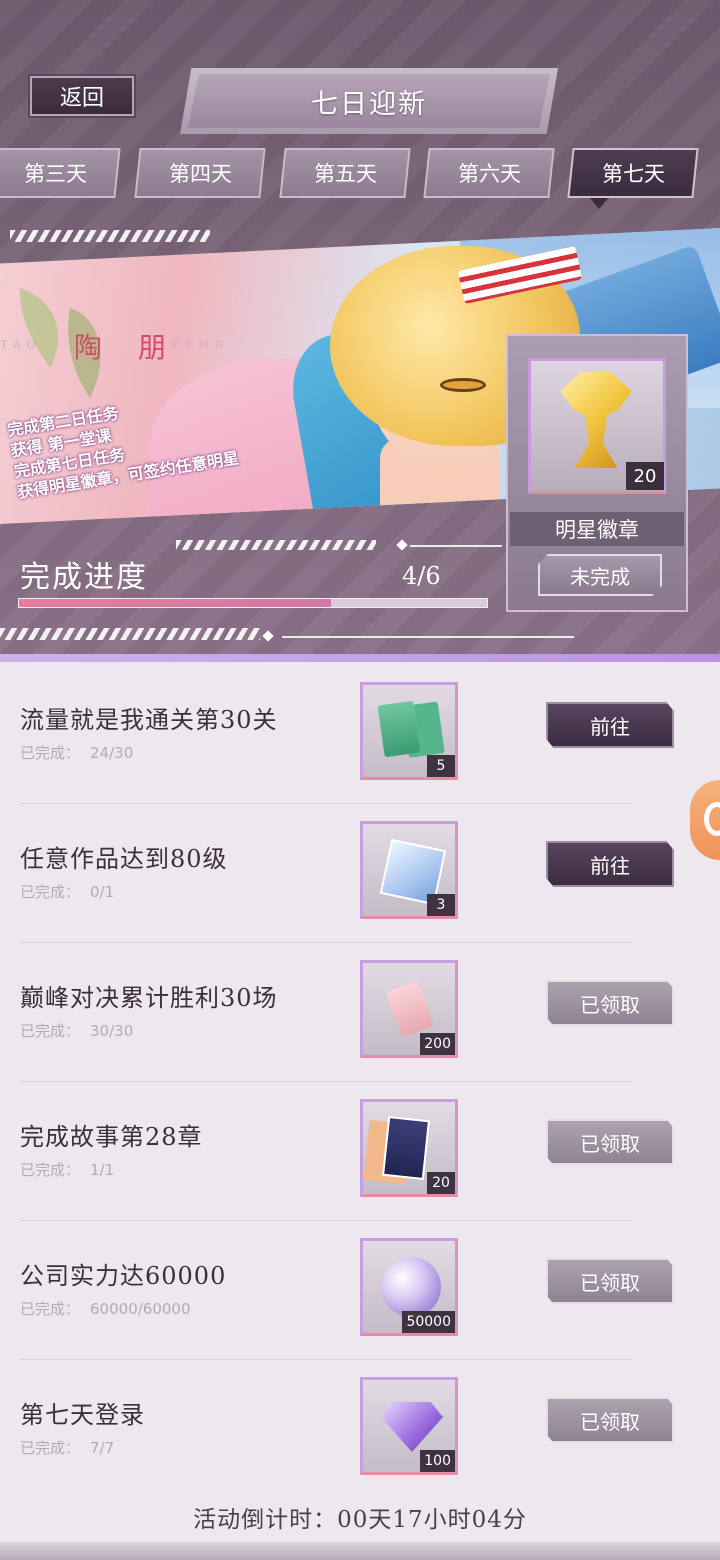 This screenshot has width=720, height=1560. I want to click on task-progress-value: 24/30, so click(112, 753).